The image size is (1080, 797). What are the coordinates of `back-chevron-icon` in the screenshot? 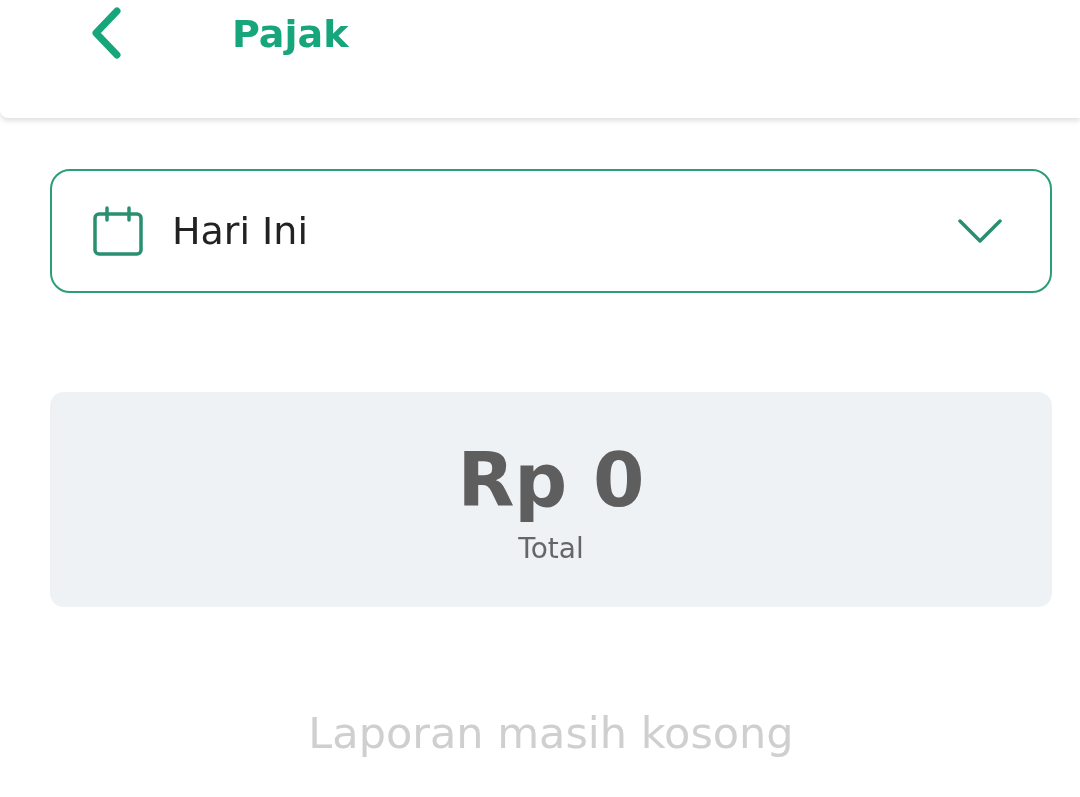 It's located at (106, 33).